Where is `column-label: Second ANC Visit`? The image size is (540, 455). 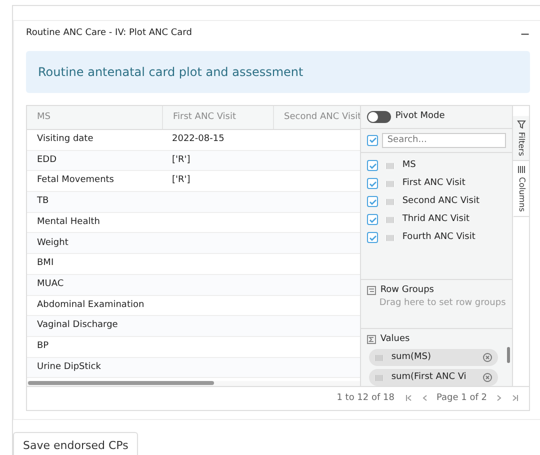 column-label: Second ANC Visit is located at coordinates (441, 201).